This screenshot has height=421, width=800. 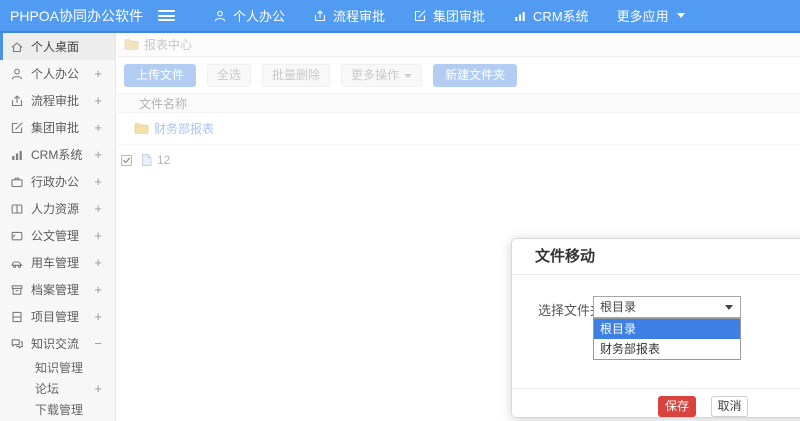 What do you see at coordinates (459, 16) in the screenshot?
I see `topnav-label: 集团审批` at bounding box center [459, 16].